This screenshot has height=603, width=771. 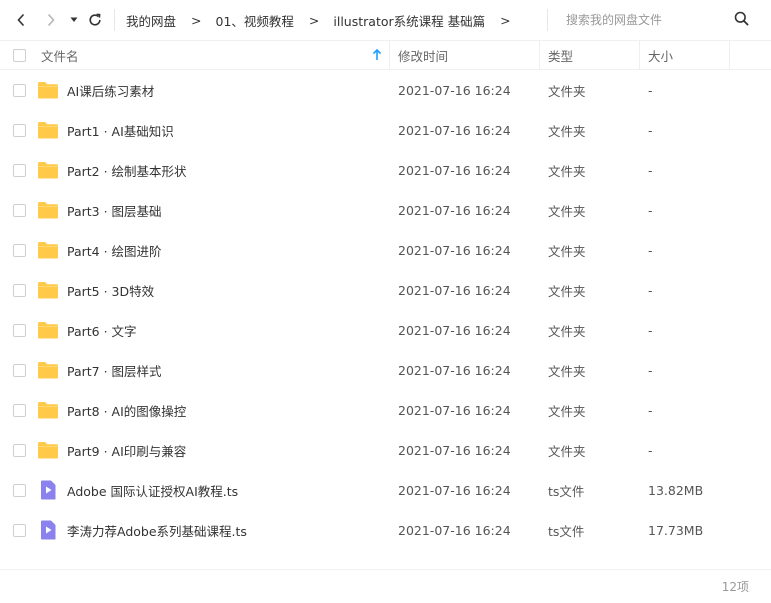 I want to click on chevron-left-icon, so click(x=21, y=20).